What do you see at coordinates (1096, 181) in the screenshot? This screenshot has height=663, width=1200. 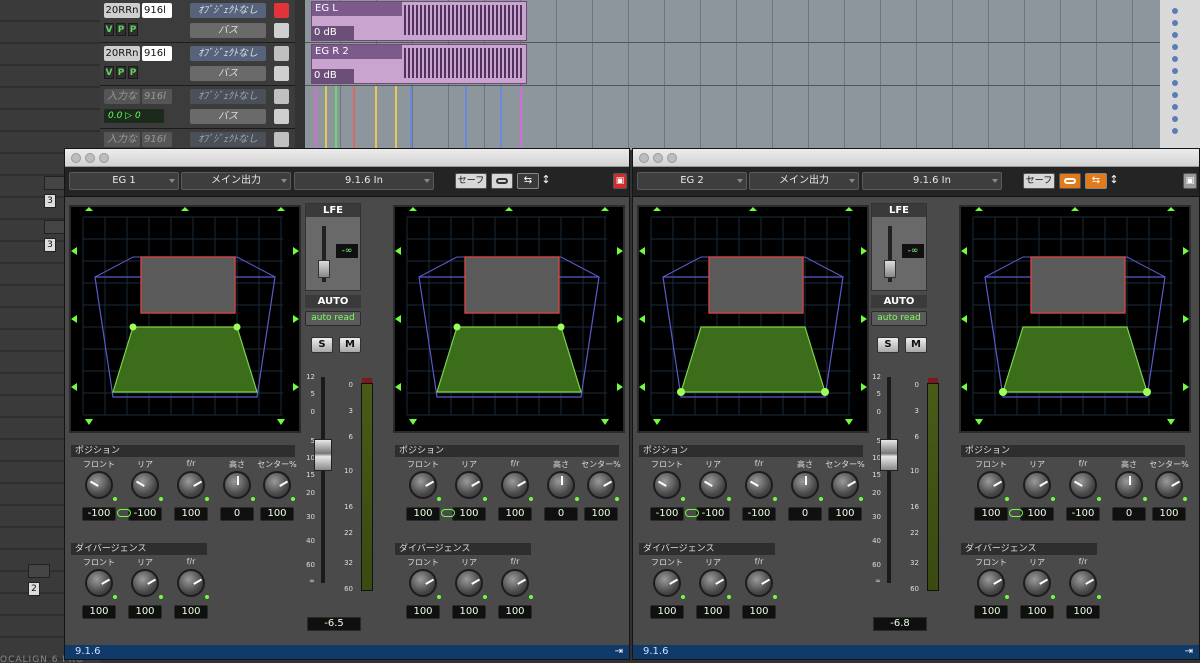 I see `invert-icon: ⇆` at bounding box center [1096, 181].